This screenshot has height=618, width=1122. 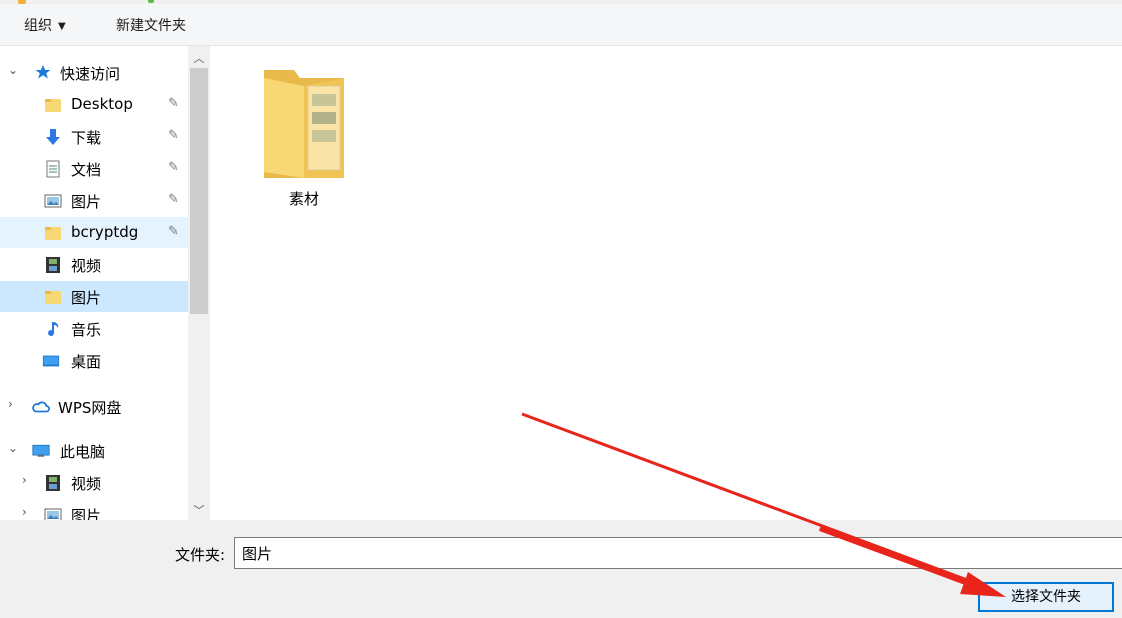 What do you see at coordinates (90, 74) in the screenshot?
I see `nav-label: 快速访问` at bounding box center [90, 74].